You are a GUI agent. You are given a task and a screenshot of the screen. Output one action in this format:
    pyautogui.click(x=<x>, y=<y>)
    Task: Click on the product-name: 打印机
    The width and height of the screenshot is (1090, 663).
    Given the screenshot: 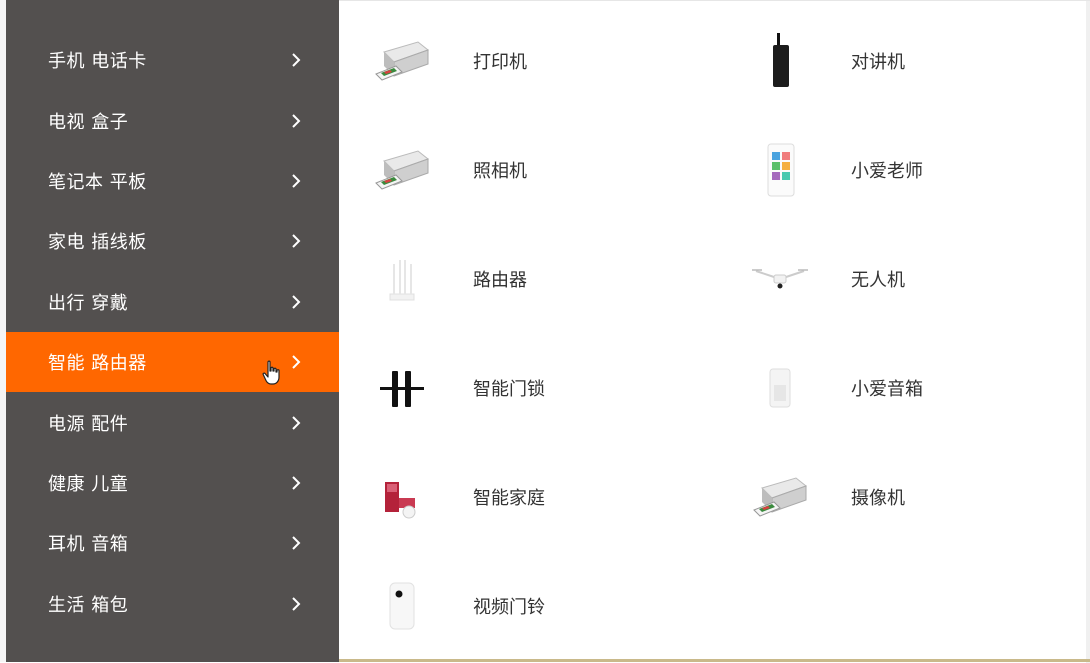 What is the action you would take?
    pyautogui.click(x=500, y=62)
    